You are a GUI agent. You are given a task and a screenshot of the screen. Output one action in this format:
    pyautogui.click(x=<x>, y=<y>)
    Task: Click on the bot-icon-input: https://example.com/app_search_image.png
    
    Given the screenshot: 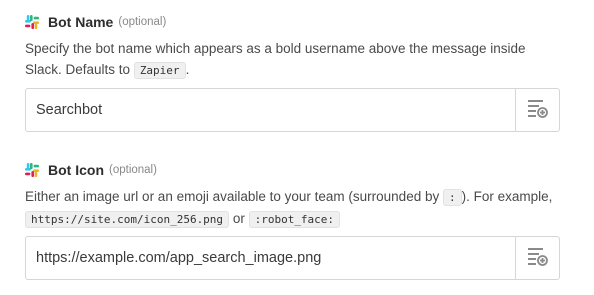 What is the action you would take?
    pyautogui.click(x=292, y=258)
    